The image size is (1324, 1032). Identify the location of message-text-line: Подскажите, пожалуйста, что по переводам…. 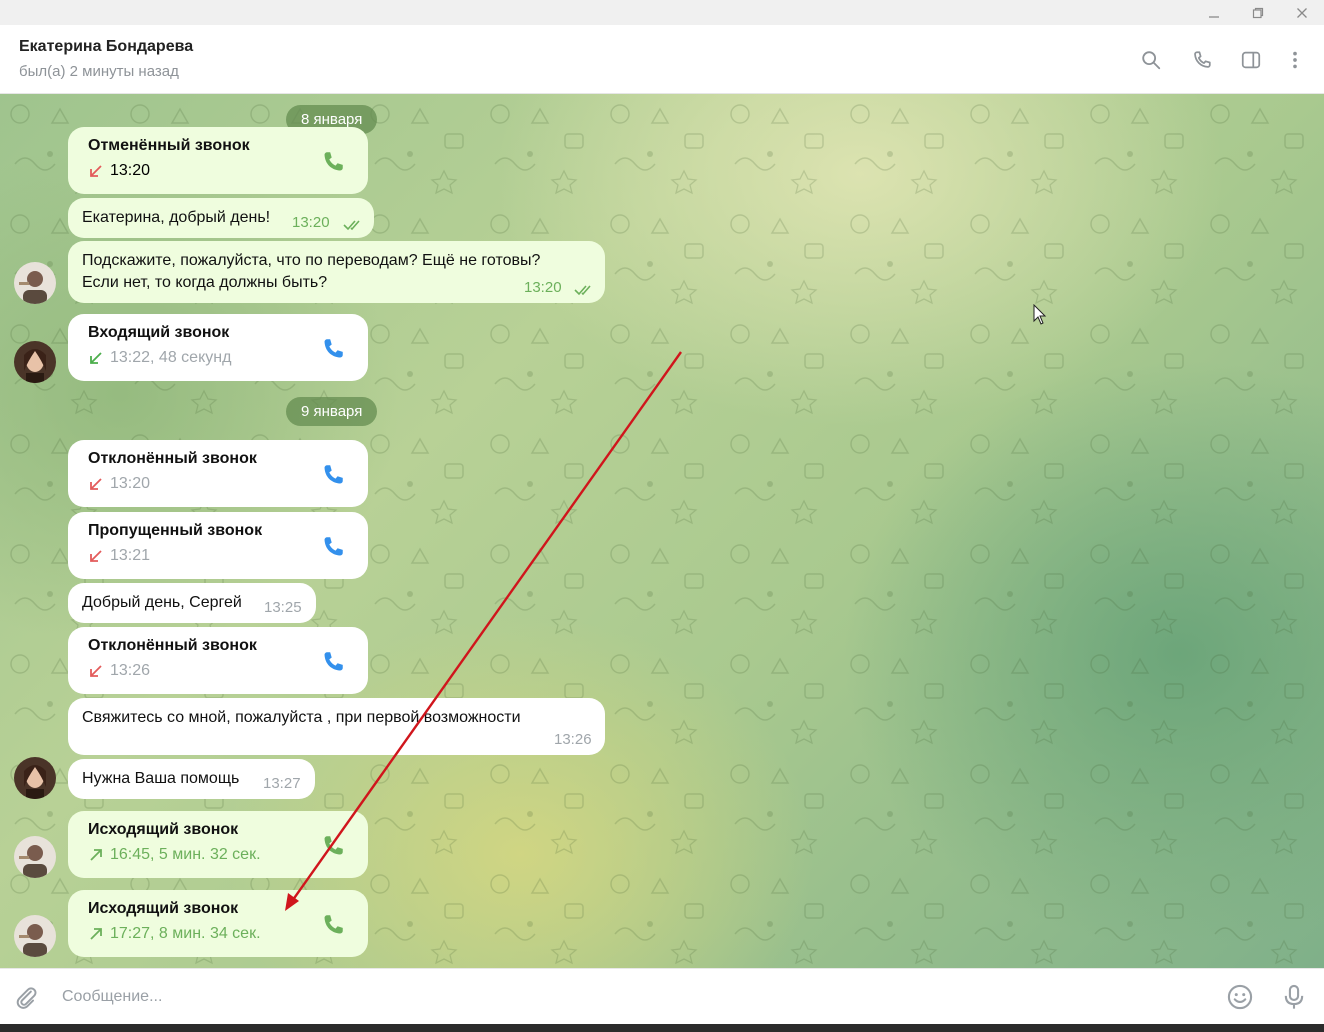
(311, 260).